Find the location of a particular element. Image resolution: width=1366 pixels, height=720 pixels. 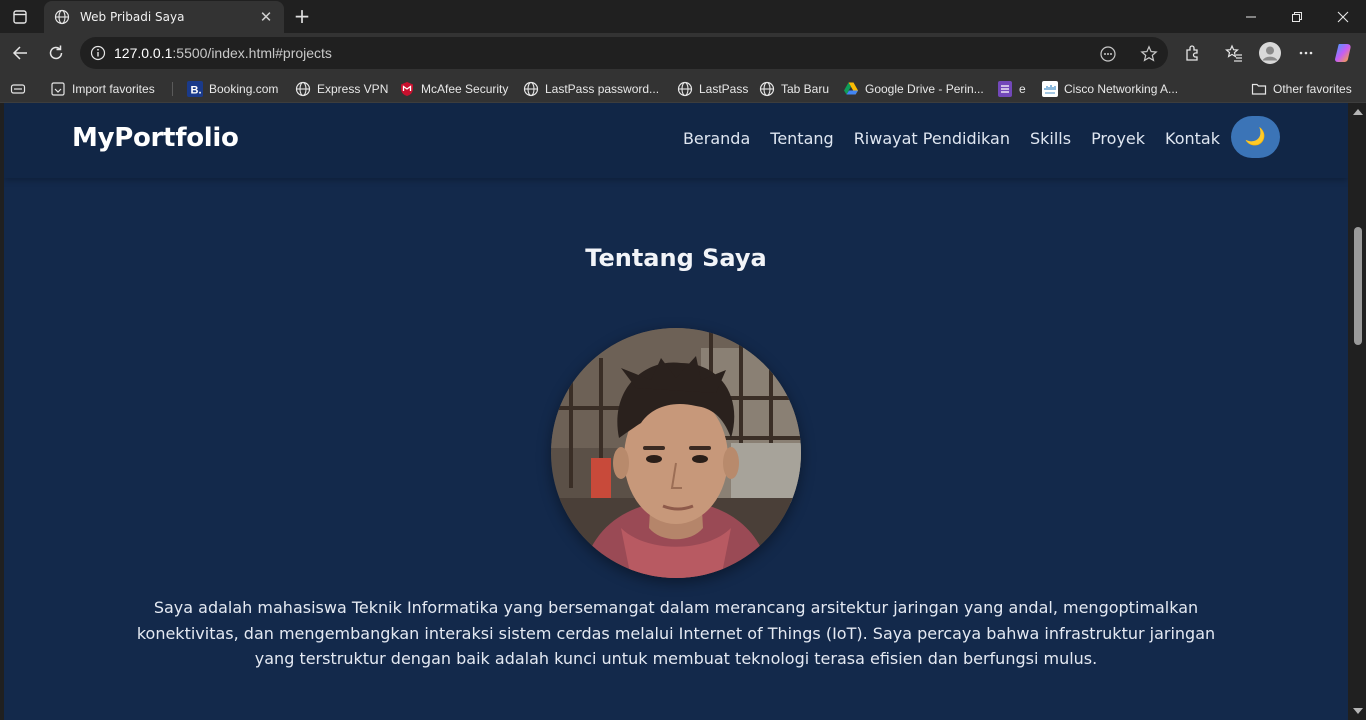

refresh-button is located at coordinates (56, 53).